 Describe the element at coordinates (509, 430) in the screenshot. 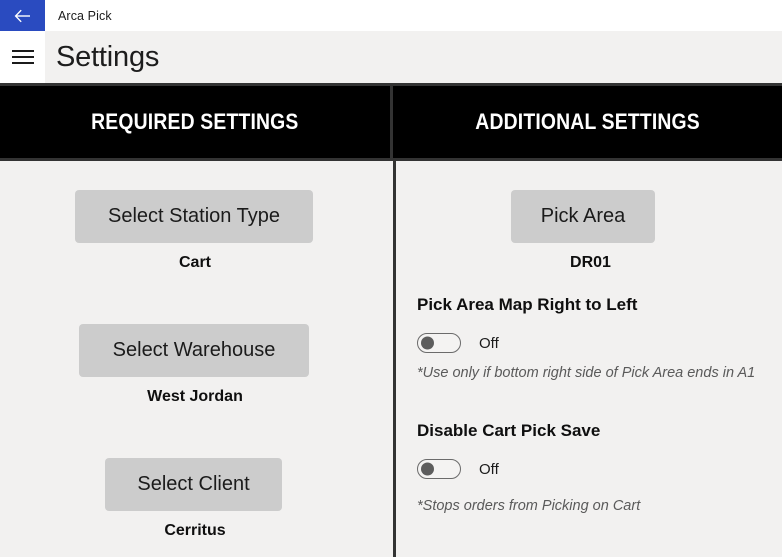

I see `disable-cart-pick-save-label: Disable Cart Pick Save` at that location.